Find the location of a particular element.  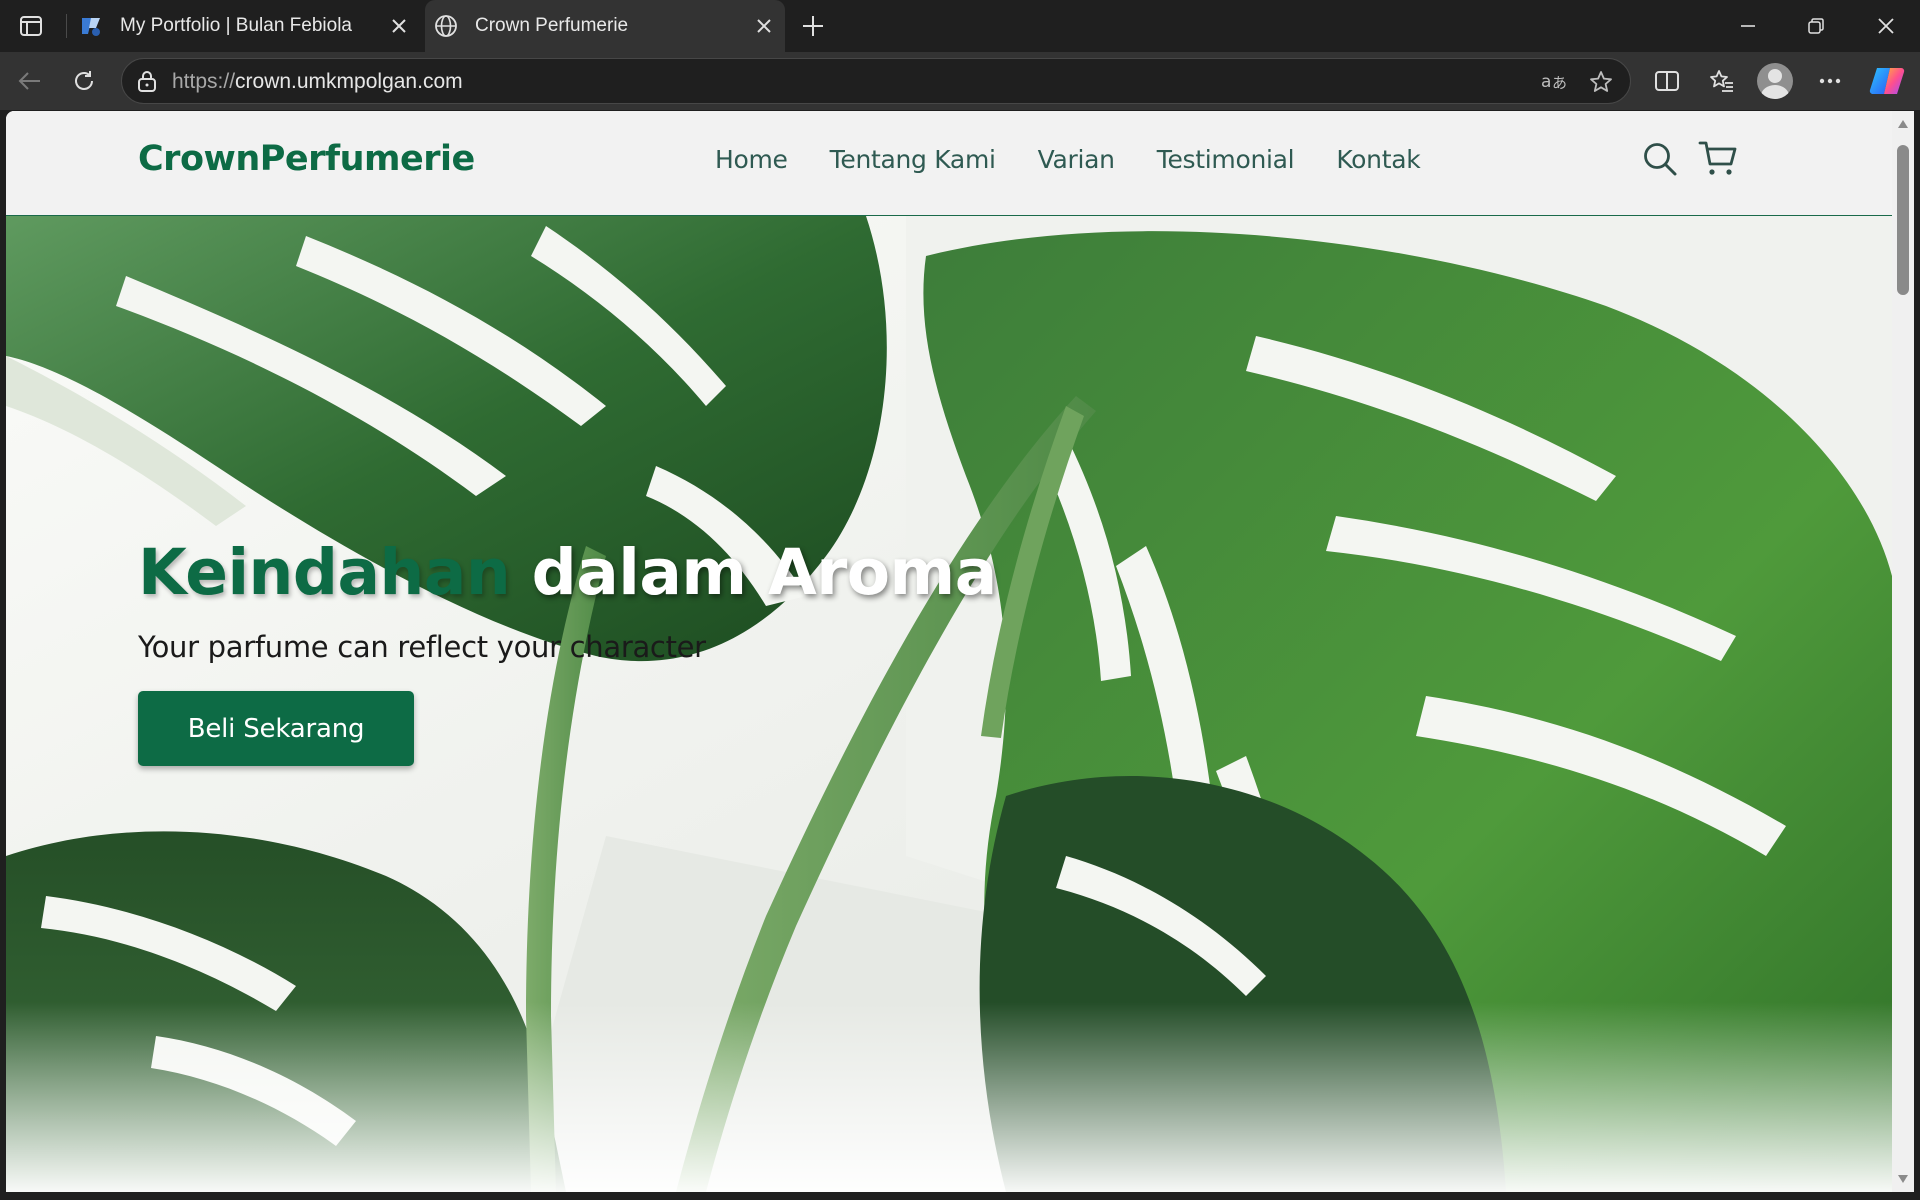

more-options-button is located at coordinates (1830, 81).